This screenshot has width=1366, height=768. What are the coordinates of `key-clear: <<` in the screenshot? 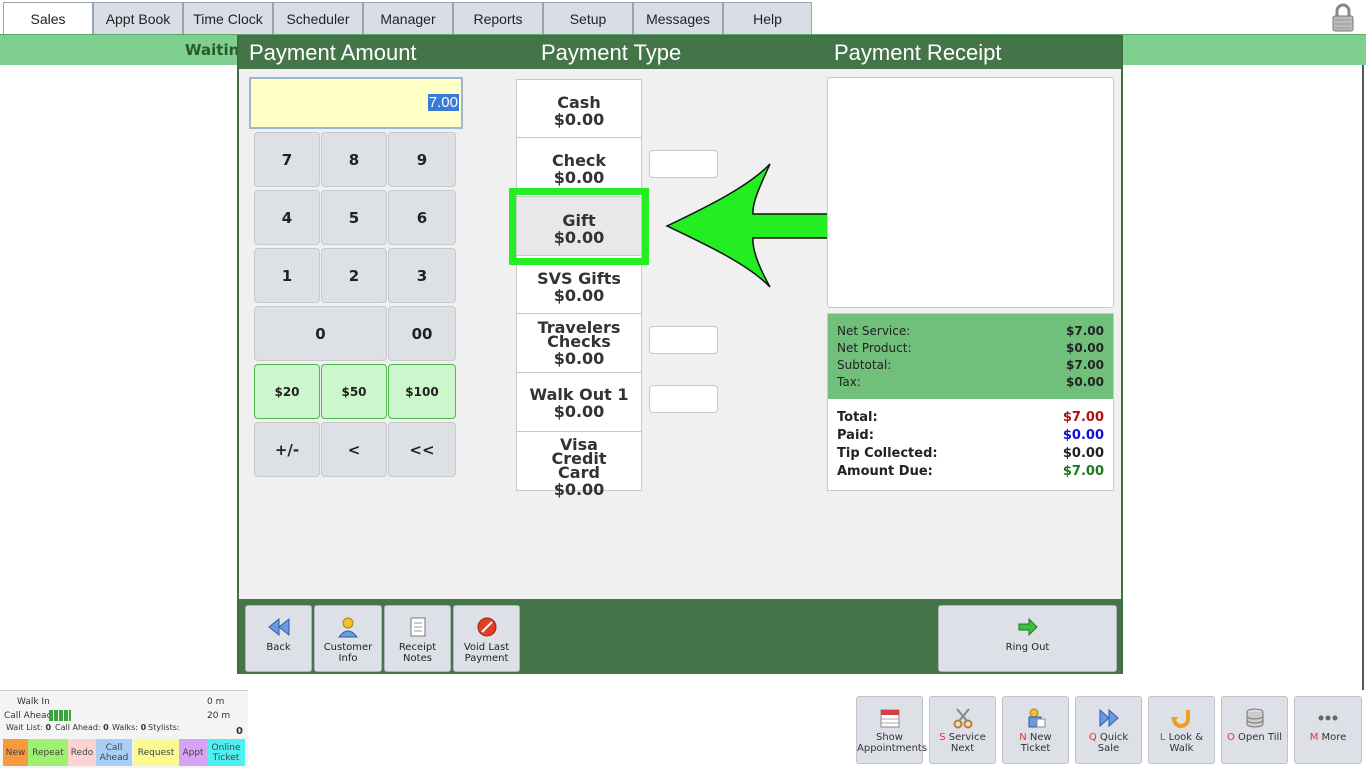 It's located at (422, 449).